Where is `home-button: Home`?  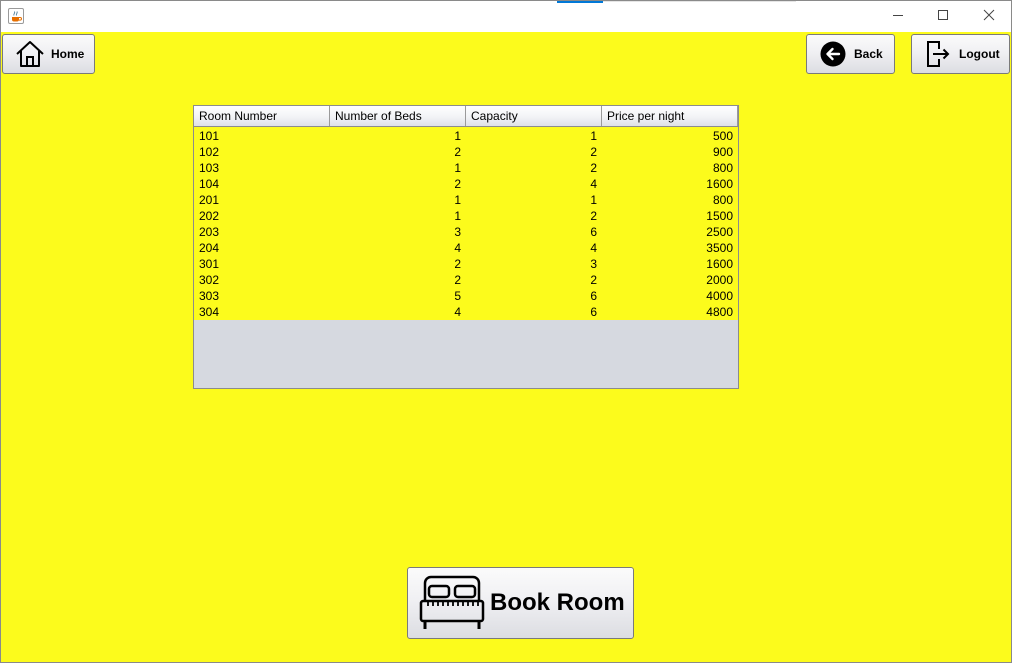 home-button: Home is located at coordinates (48, 54).